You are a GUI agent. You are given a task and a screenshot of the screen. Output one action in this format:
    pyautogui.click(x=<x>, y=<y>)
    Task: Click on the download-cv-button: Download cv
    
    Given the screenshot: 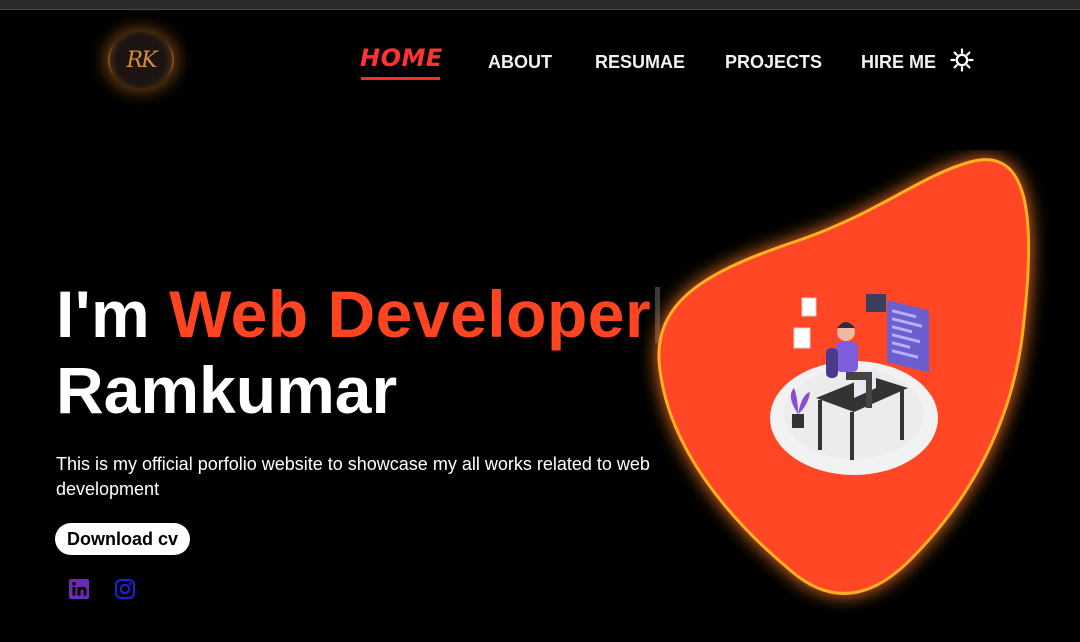 What is the action you would take?
    pyautogui.click(x=122, y=539)
    